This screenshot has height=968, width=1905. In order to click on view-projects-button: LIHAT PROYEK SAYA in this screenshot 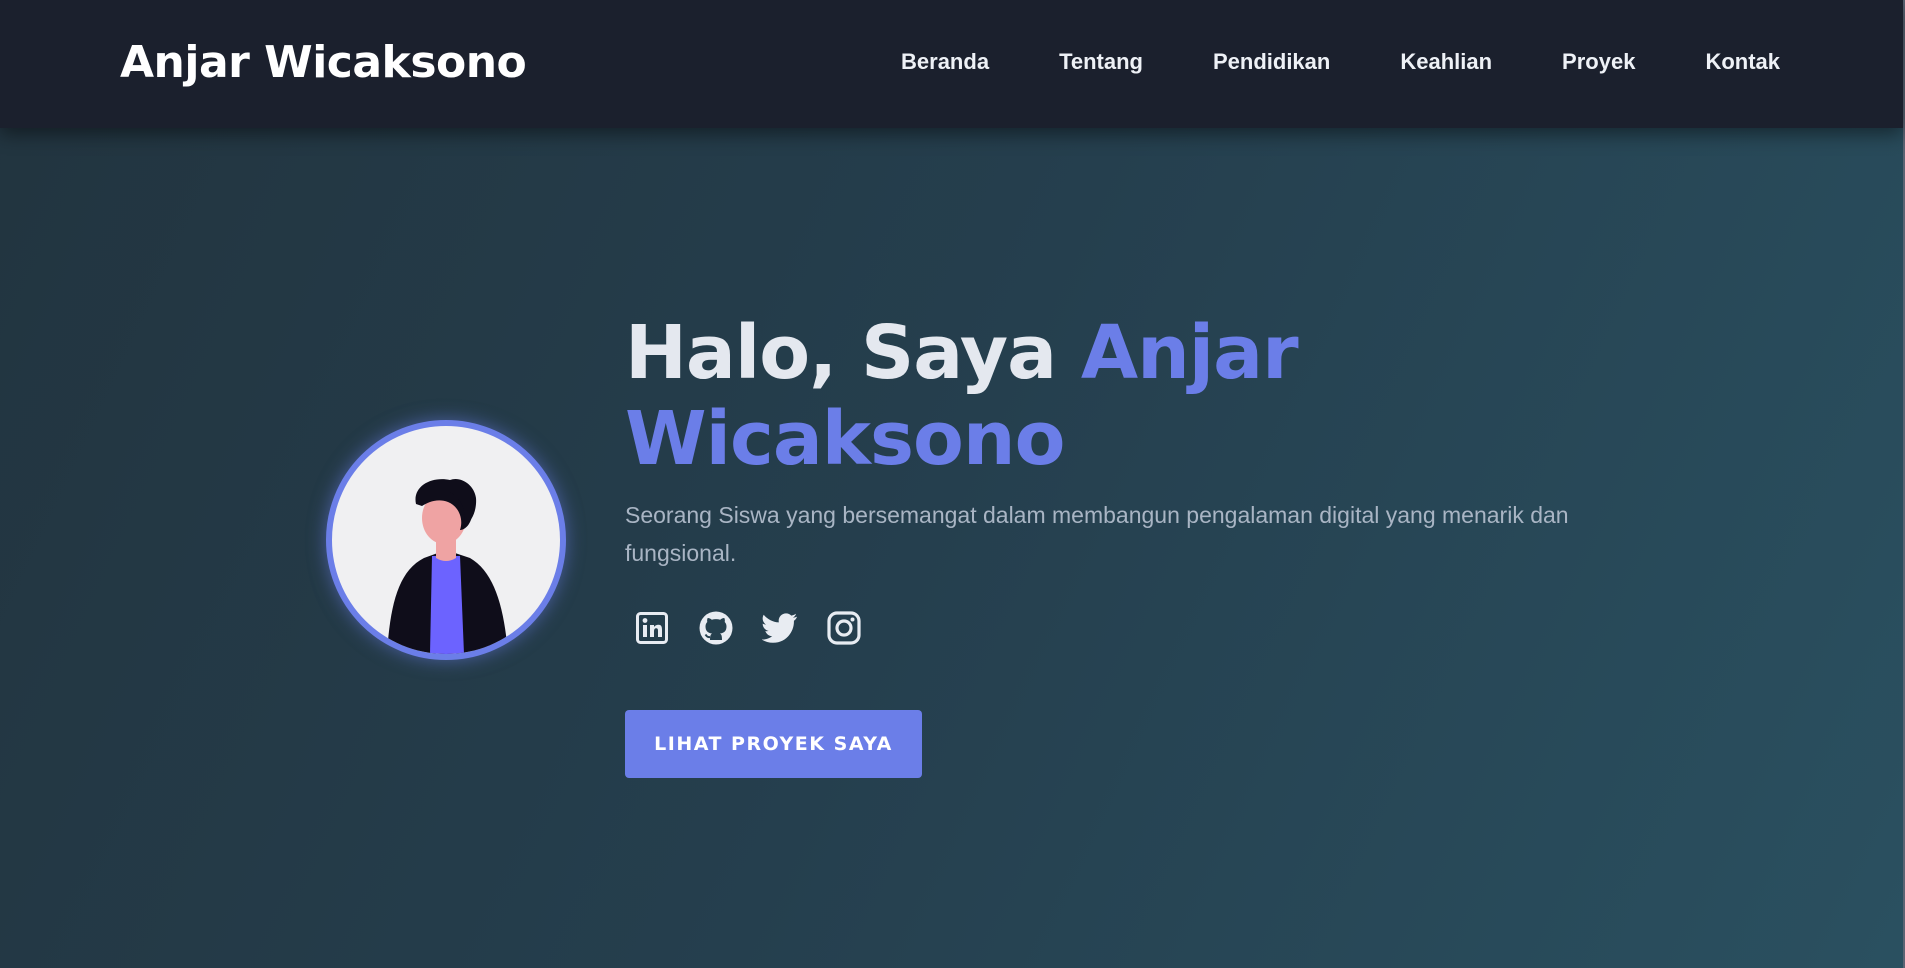, I will do `click(773, 744)`.